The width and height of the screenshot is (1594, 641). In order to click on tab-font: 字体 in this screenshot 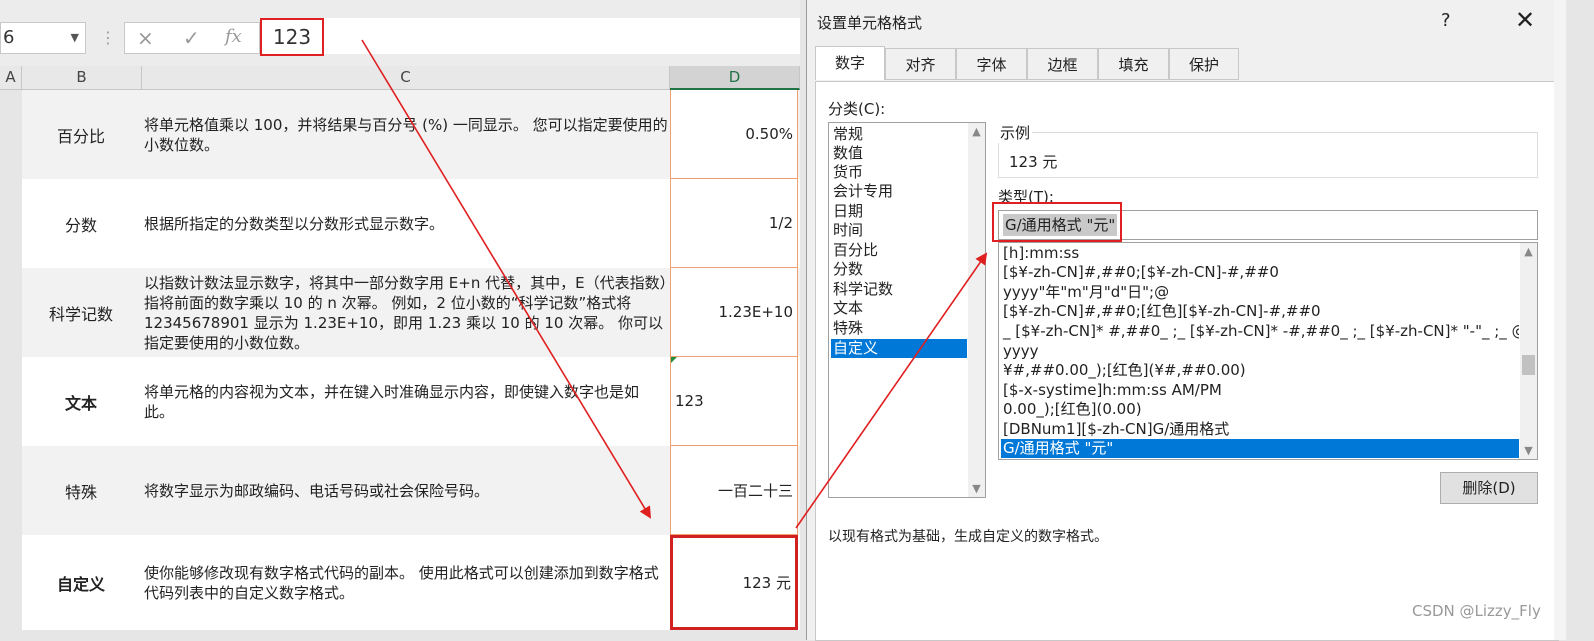, I will do `click(991, 64)`.